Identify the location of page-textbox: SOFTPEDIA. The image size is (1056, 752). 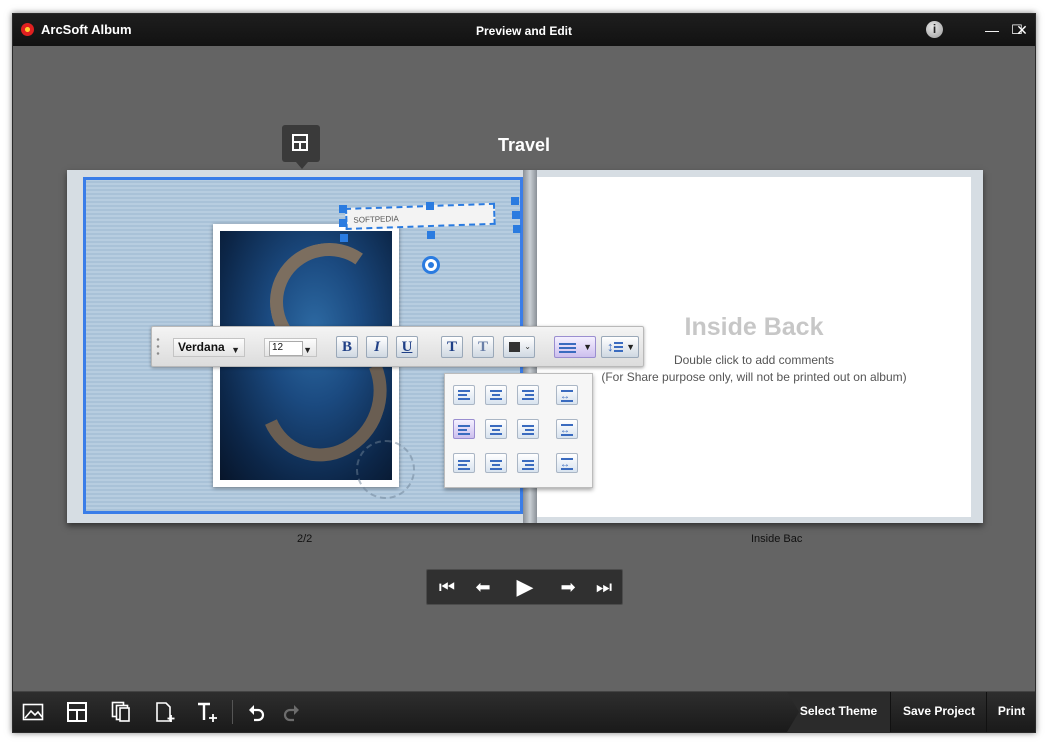
(420, 216).